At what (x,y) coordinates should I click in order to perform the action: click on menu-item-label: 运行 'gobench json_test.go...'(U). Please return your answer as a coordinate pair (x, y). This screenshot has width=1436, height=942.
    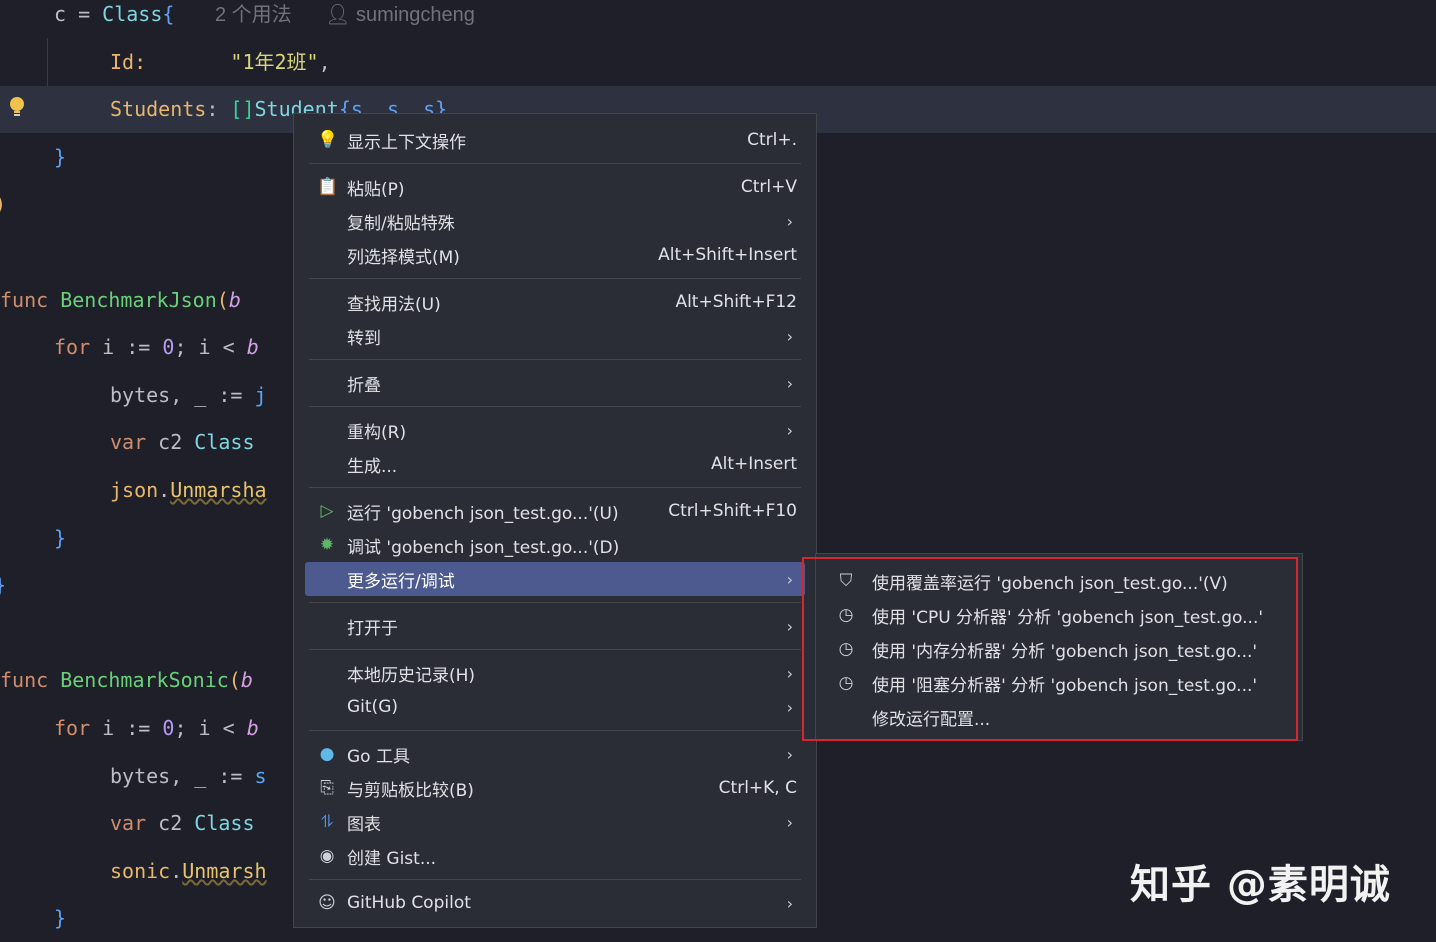
    Looking at the image, I should click on (483, 513).